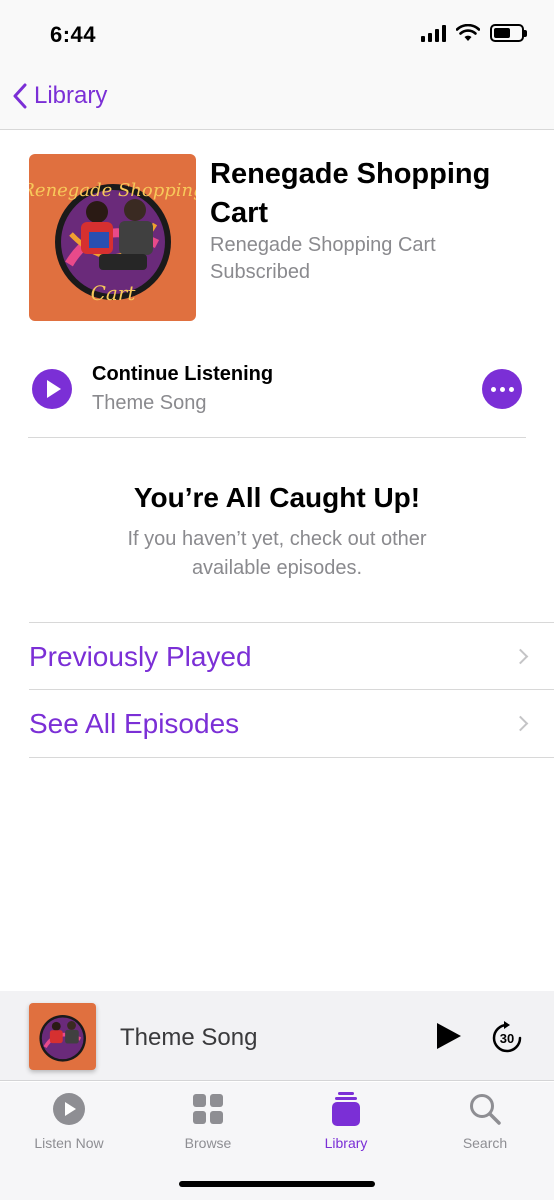  Describe the element at coordinates (20, 96) in the screenshot. I see `chevron-left-icon` at that location.